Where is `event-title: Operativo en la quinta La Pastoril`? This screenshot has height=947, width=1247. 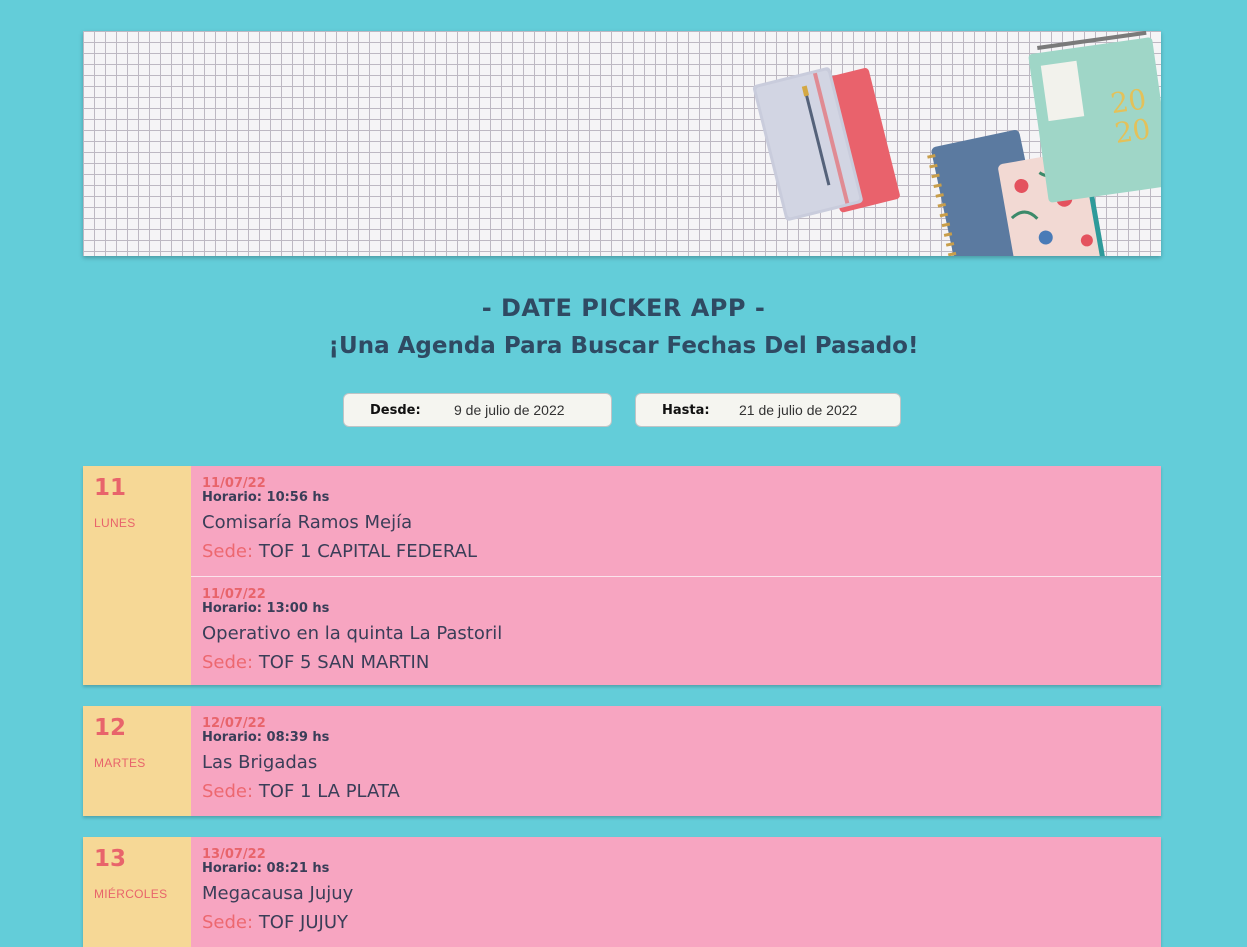
event-title: Operativo en la quinta La Pastoril is located at coordinates (352, 633).